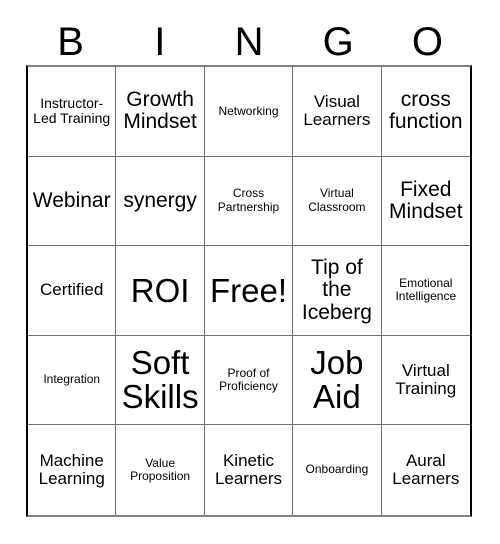 The height and width of the screenshot is (544, 500). I want to click on bingo-cell-label: Visual Learners, so click(337, 110).